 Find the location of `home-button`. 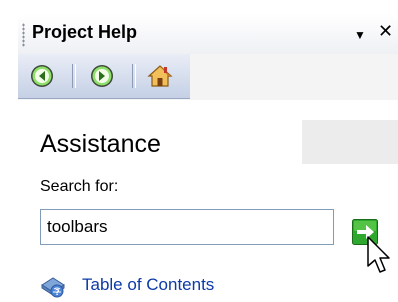

home-button is located at coordinates (160, 76).